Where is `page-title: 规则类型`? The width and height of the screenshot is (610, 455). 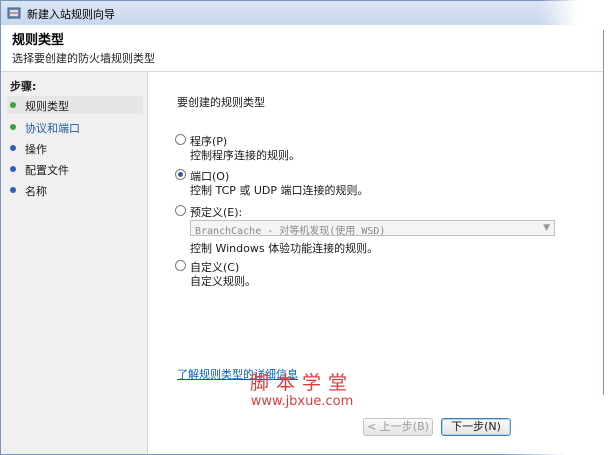 page-title: 规则类型 is located at coordinates (38, 40).